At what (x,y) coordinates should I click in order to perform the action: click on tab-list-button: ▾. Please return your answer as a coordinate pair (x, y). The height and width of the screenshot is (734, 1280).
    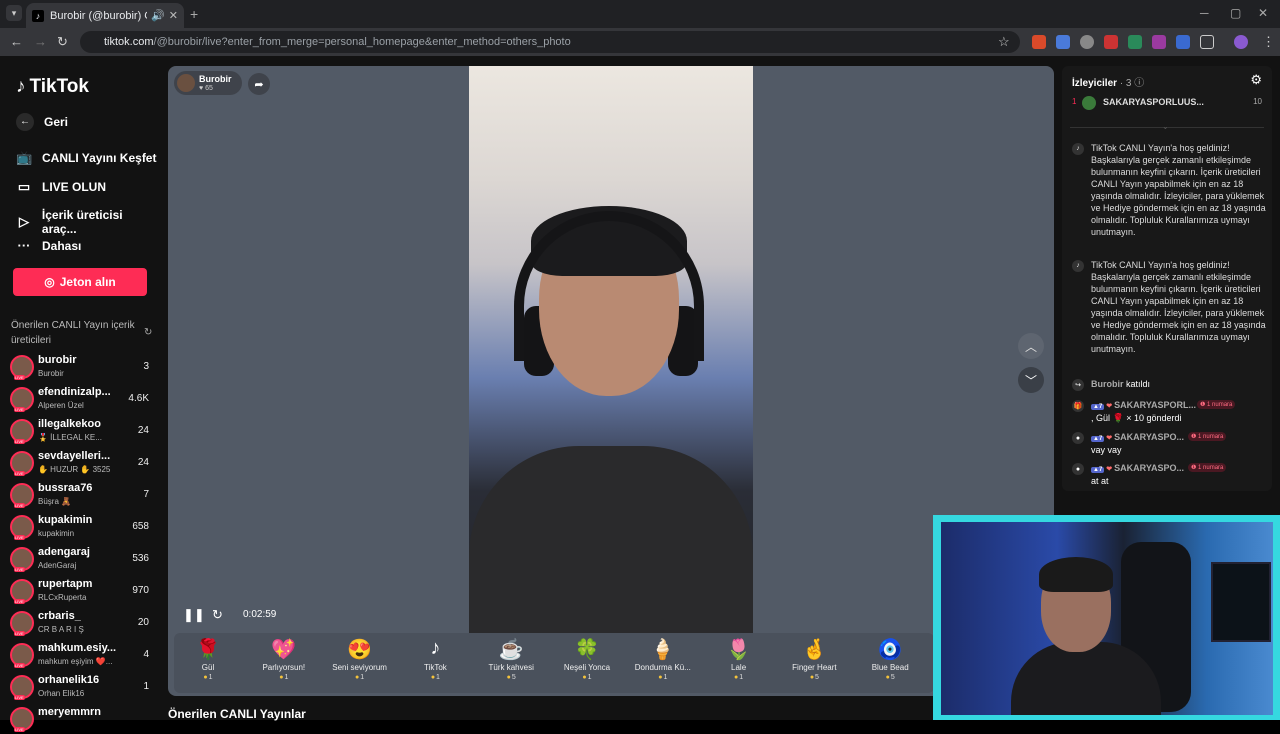
    Looking at the image, I should click on (14, 13).